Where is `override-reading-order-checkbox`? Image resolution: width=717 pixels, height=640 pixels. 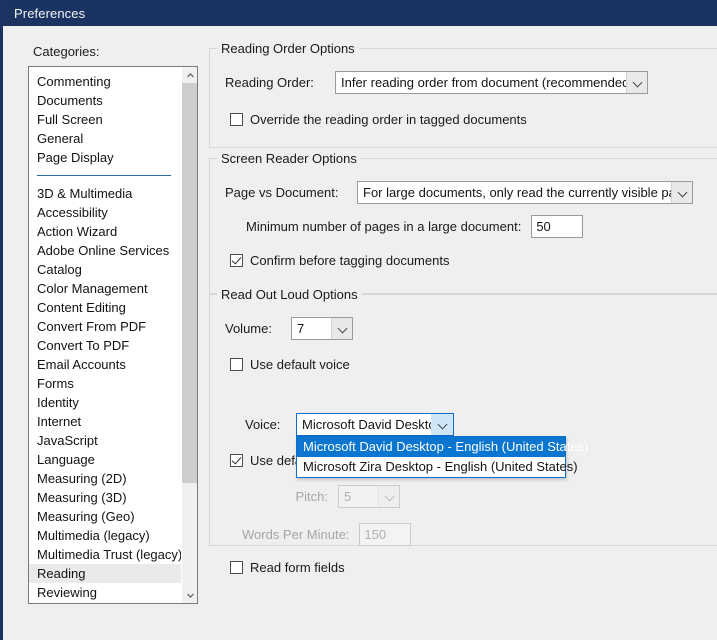 override-reading-order-checkbox is located at coordinates (236, 119).